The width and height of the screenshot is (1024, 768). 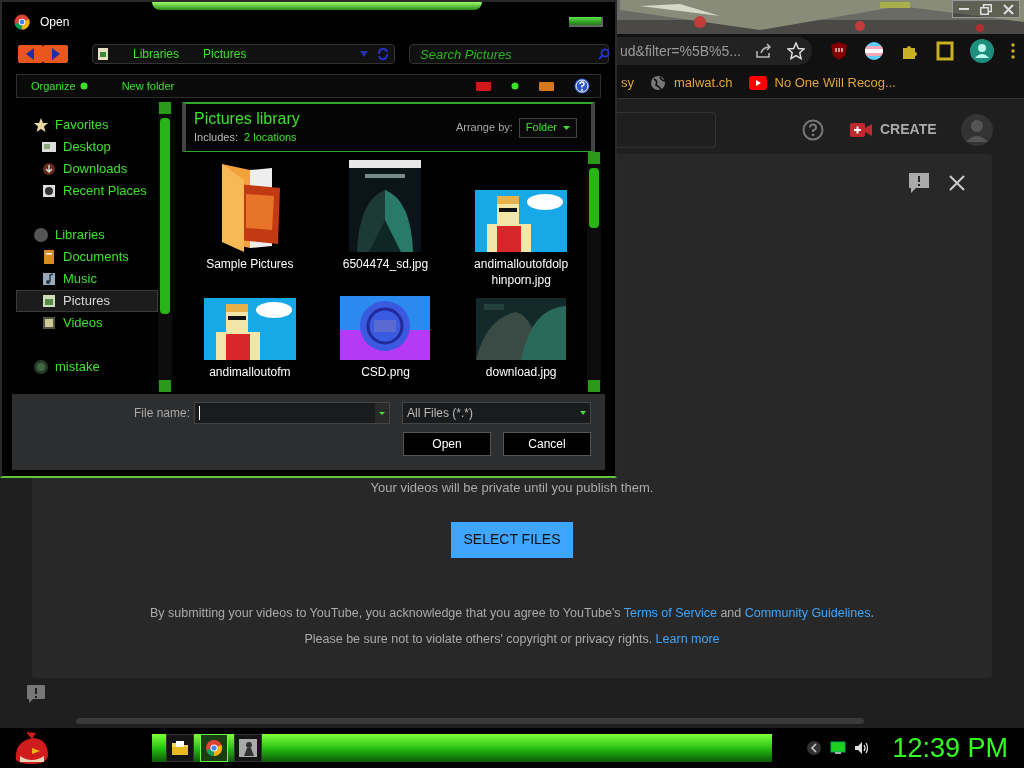 What do you see at coordinates (156, 54) in the screenshot?
I see `breadcrumb-item: Libraries` at bounding box center [156, 54].